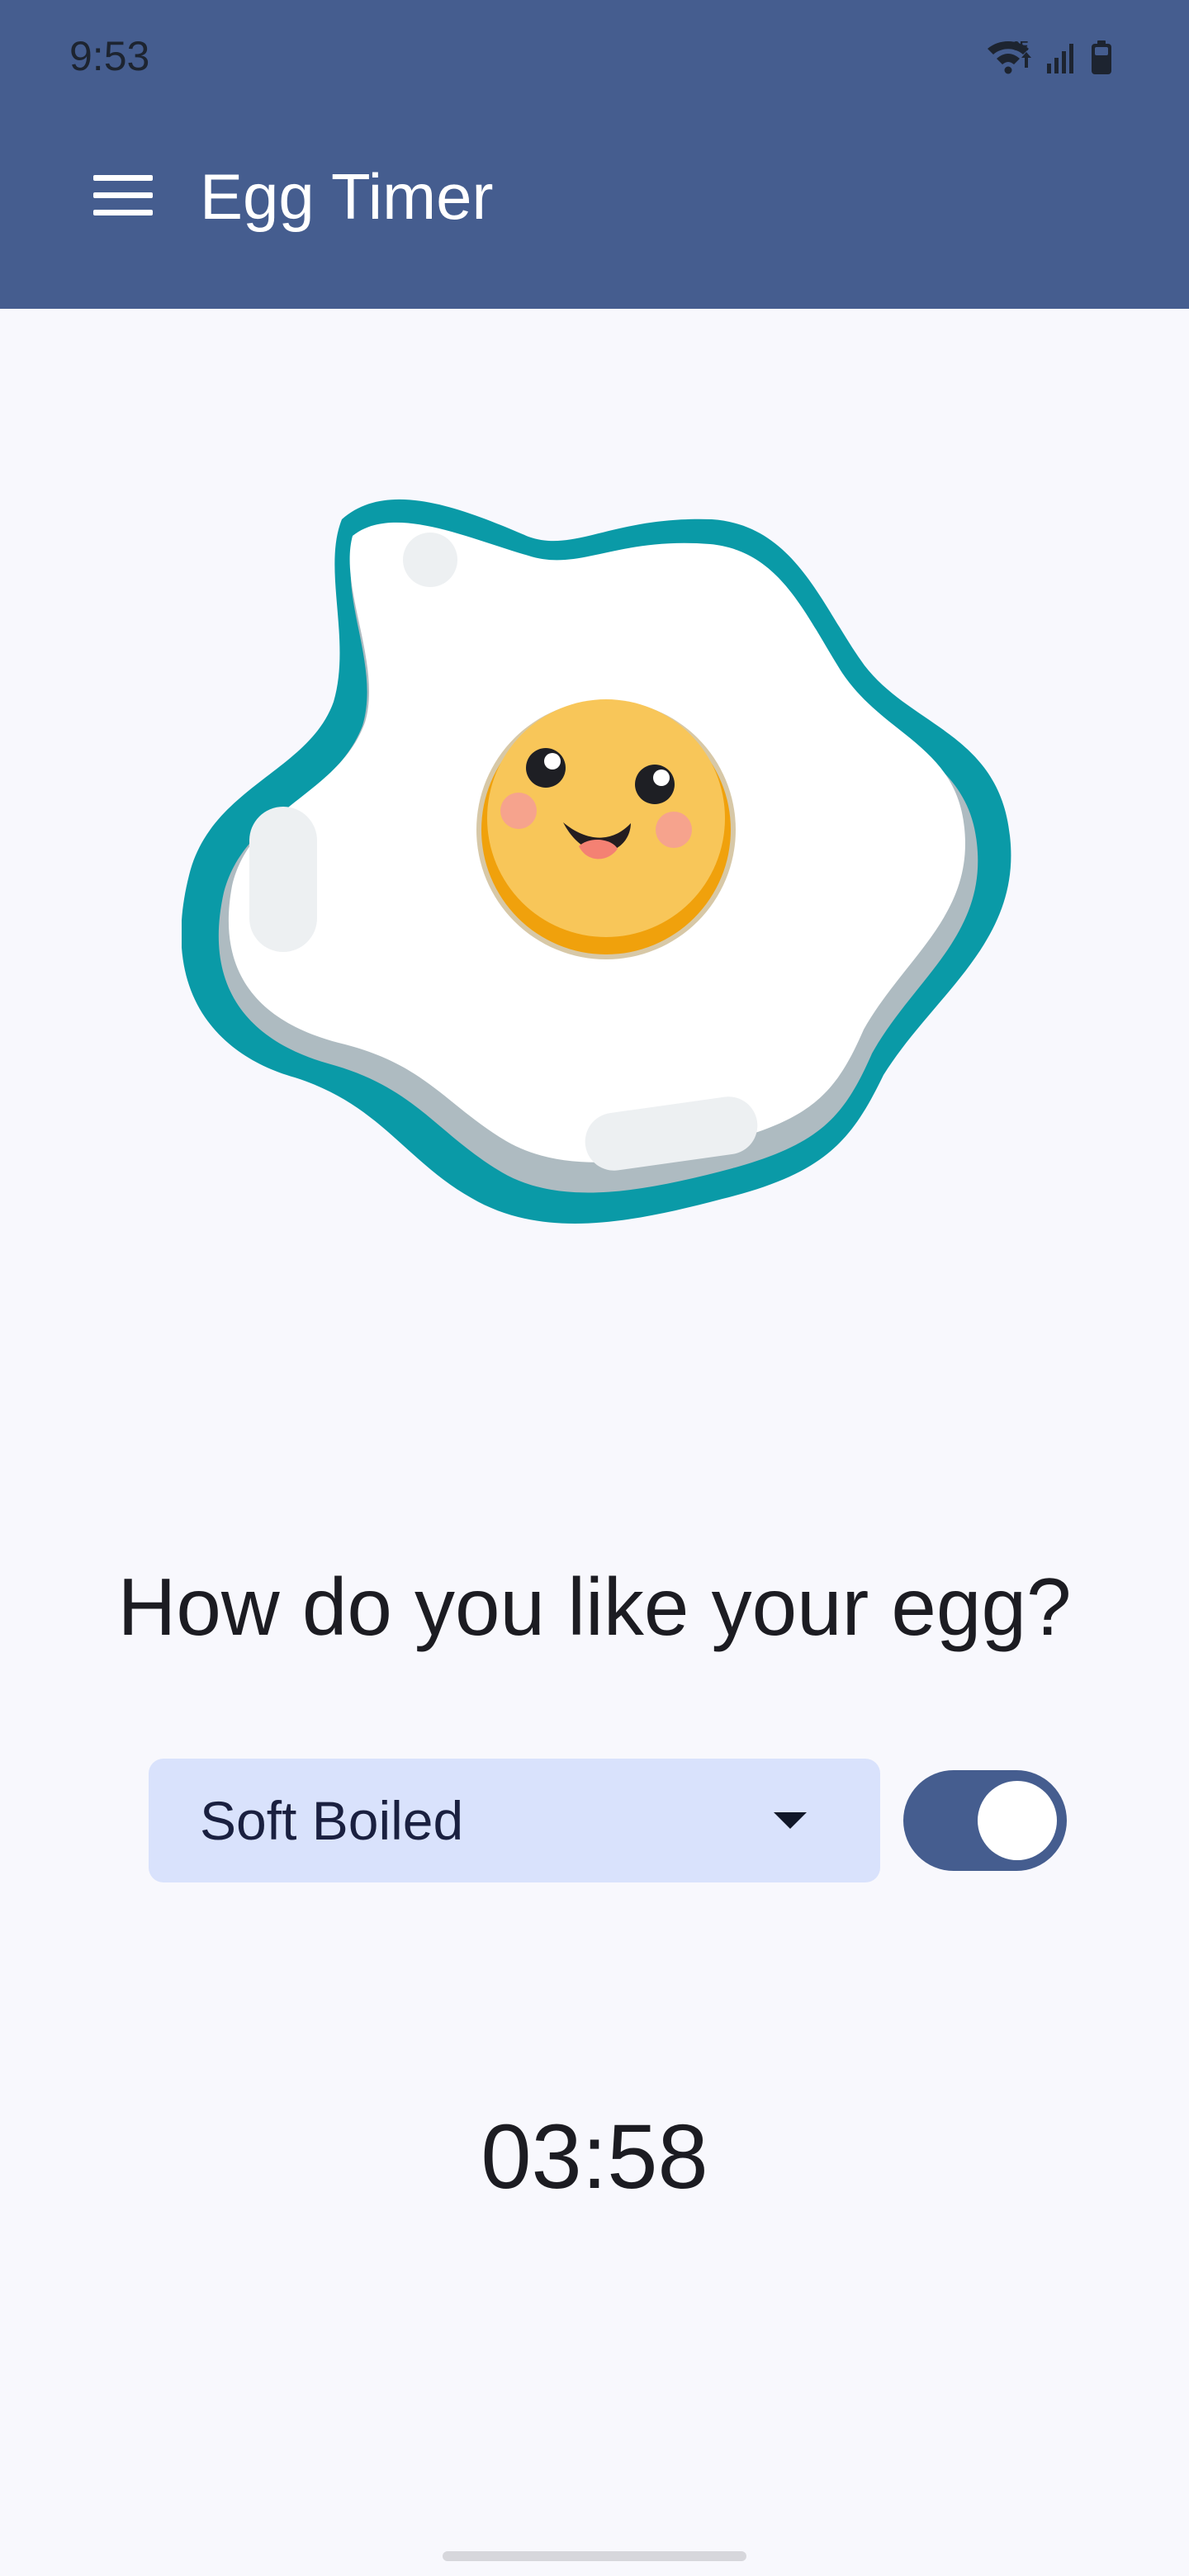 The image size is (1189, 2576). Describe the element at coordinates (594, 2556) in the screenshot. I see `gesture-navigation-handle` at that location.